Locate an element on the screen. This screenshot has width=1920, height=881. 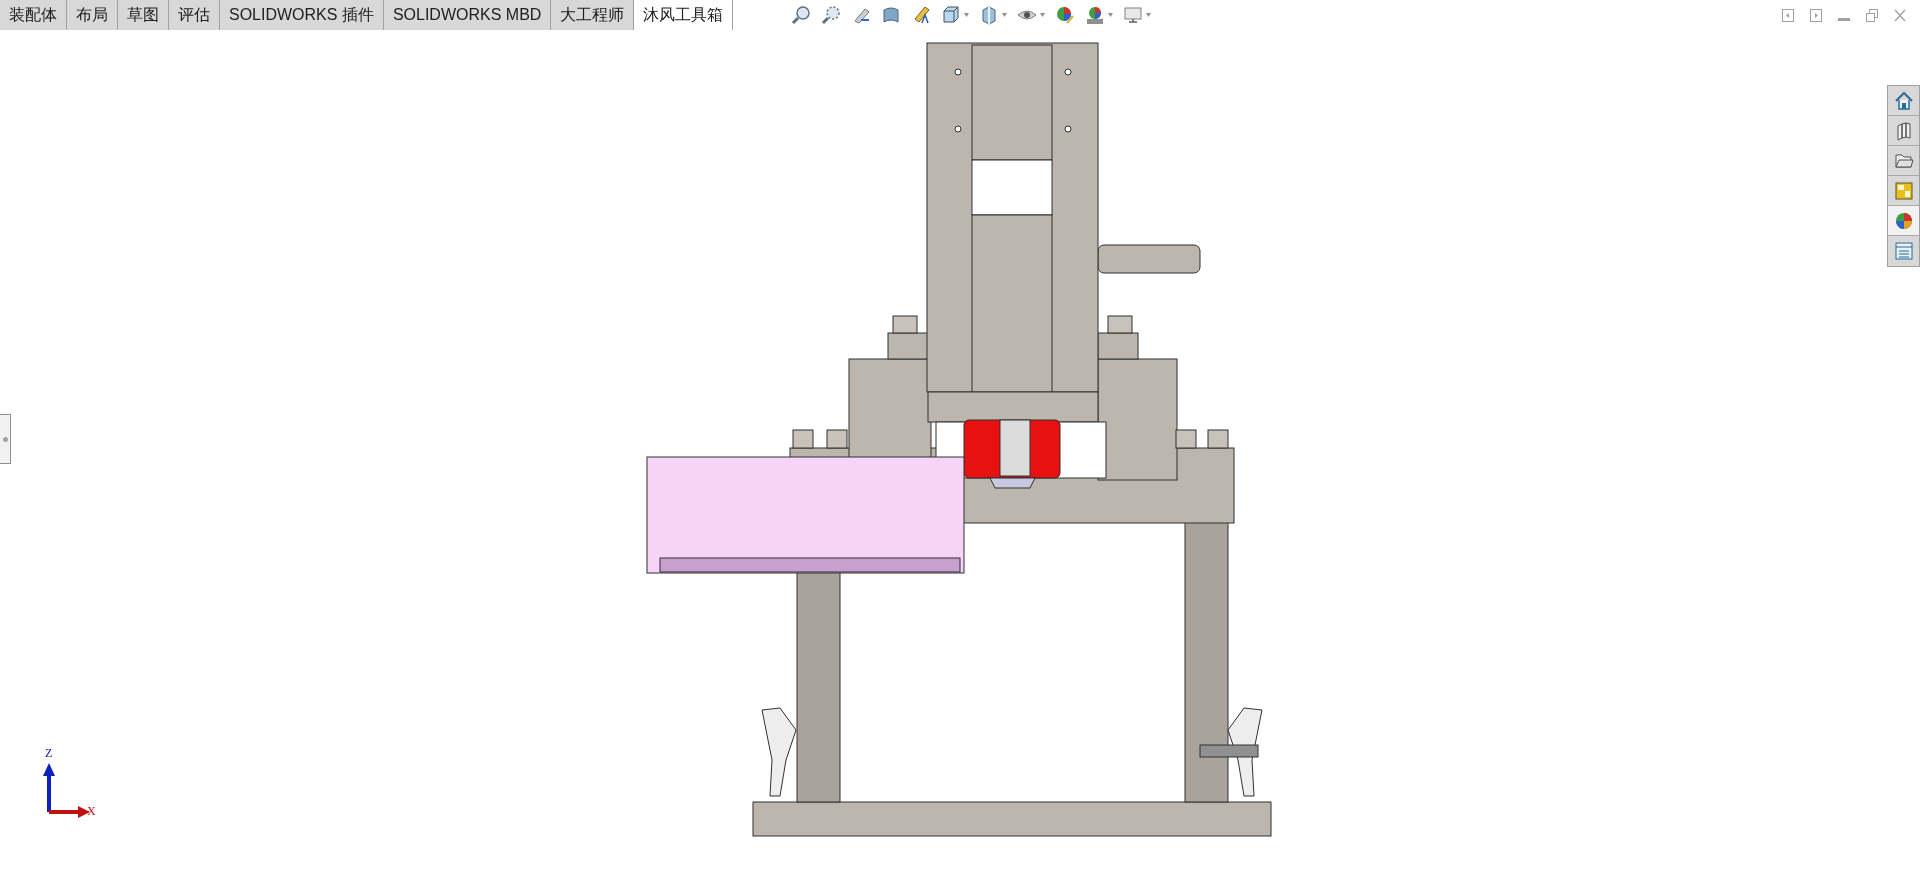
view-orientation-icon is located at coordinates (951, 15).